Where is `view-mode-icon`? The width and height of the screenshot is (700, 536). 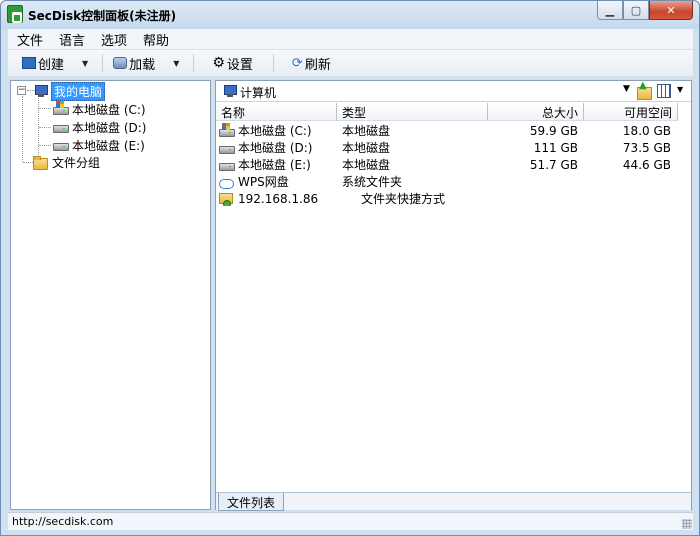 view-mode-icon is located at coordinates (664, 91).